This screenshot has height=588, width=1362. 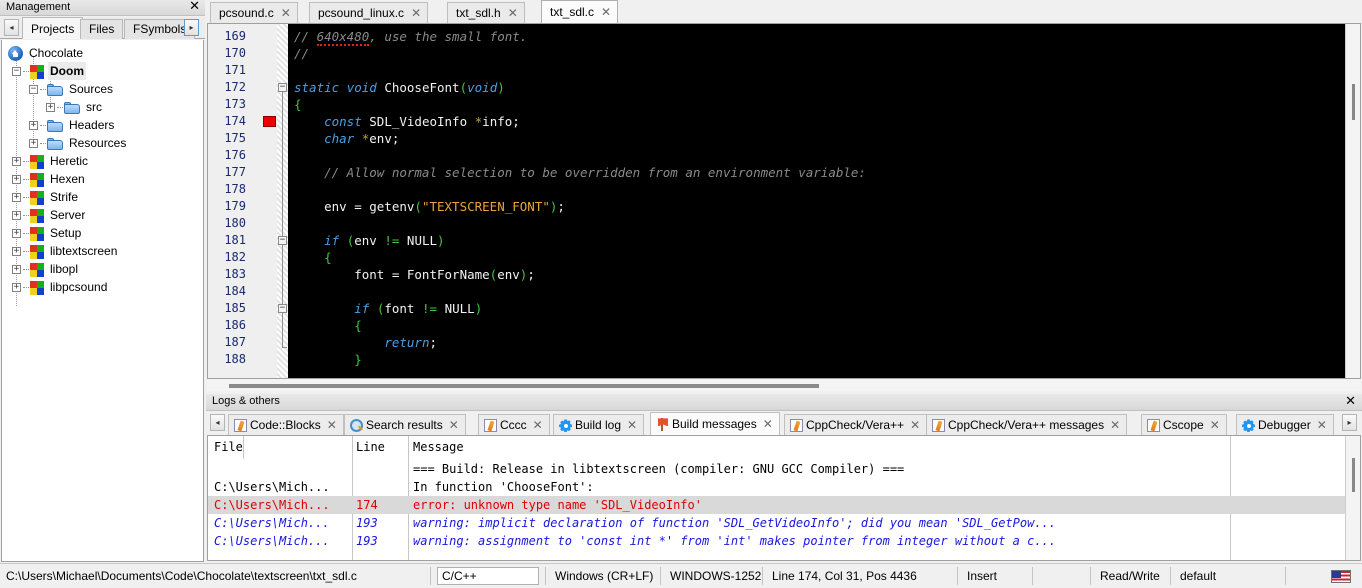 I want to click on tab-projects: Projects, so click(x=53, y=28).